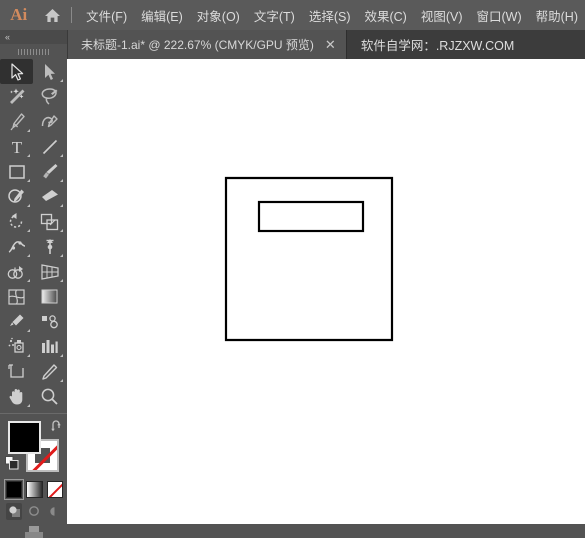 The image size is (585, 538). What do you see at coordinates (385, 15) in the screenshot?
I see `menu-effect: 效果(C)` at bounding box center [385, 15].